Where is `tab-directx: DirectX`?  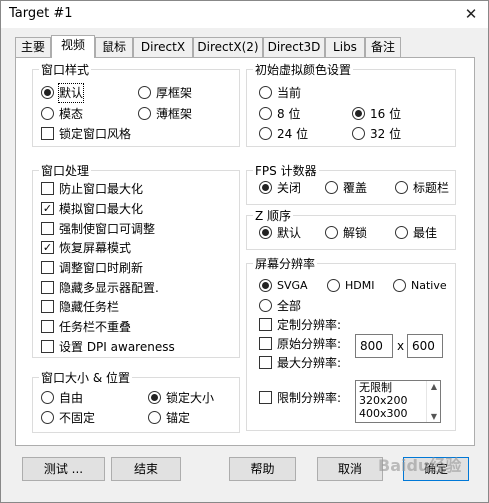
tab-directx: DirectX is located at coordinates (163, 47).